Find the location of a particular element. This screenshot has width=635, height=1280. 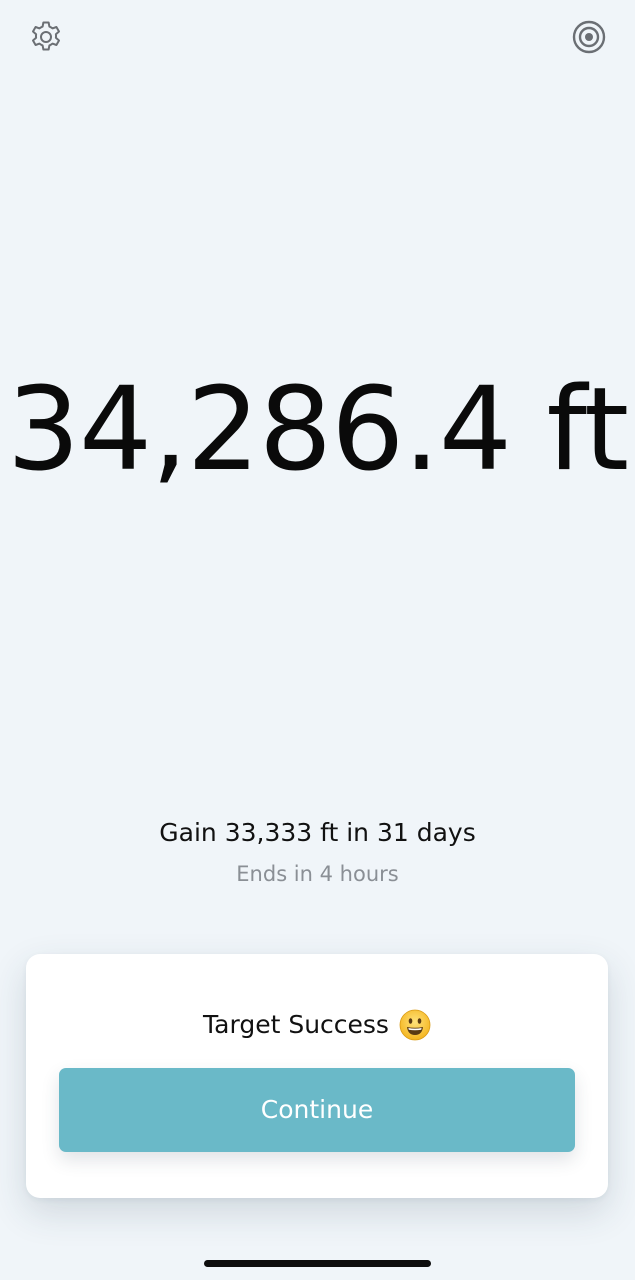

target-icon is located at coordinates (589, 37).